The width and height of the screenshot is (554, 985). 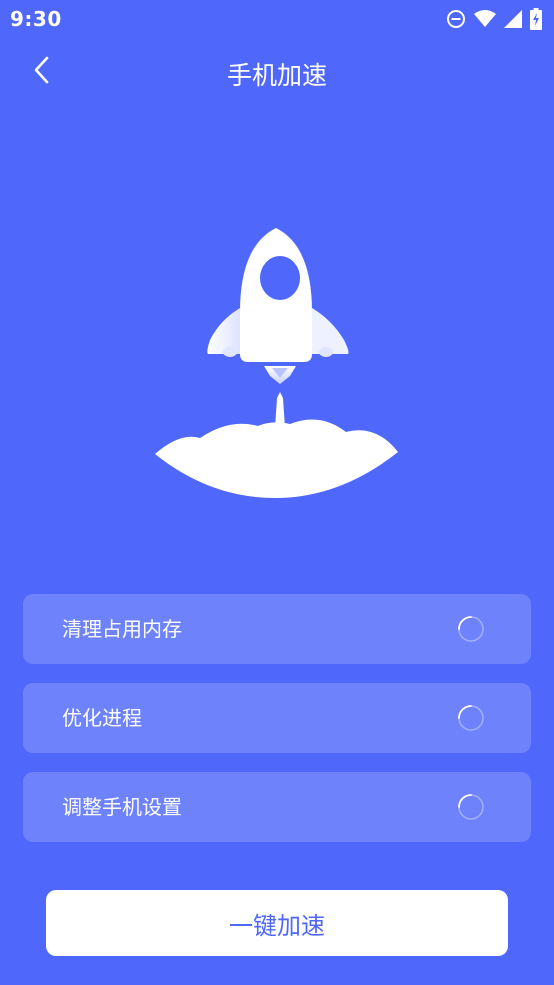 I want to click on status-bar: 9:30, so click(x=277, y=19).